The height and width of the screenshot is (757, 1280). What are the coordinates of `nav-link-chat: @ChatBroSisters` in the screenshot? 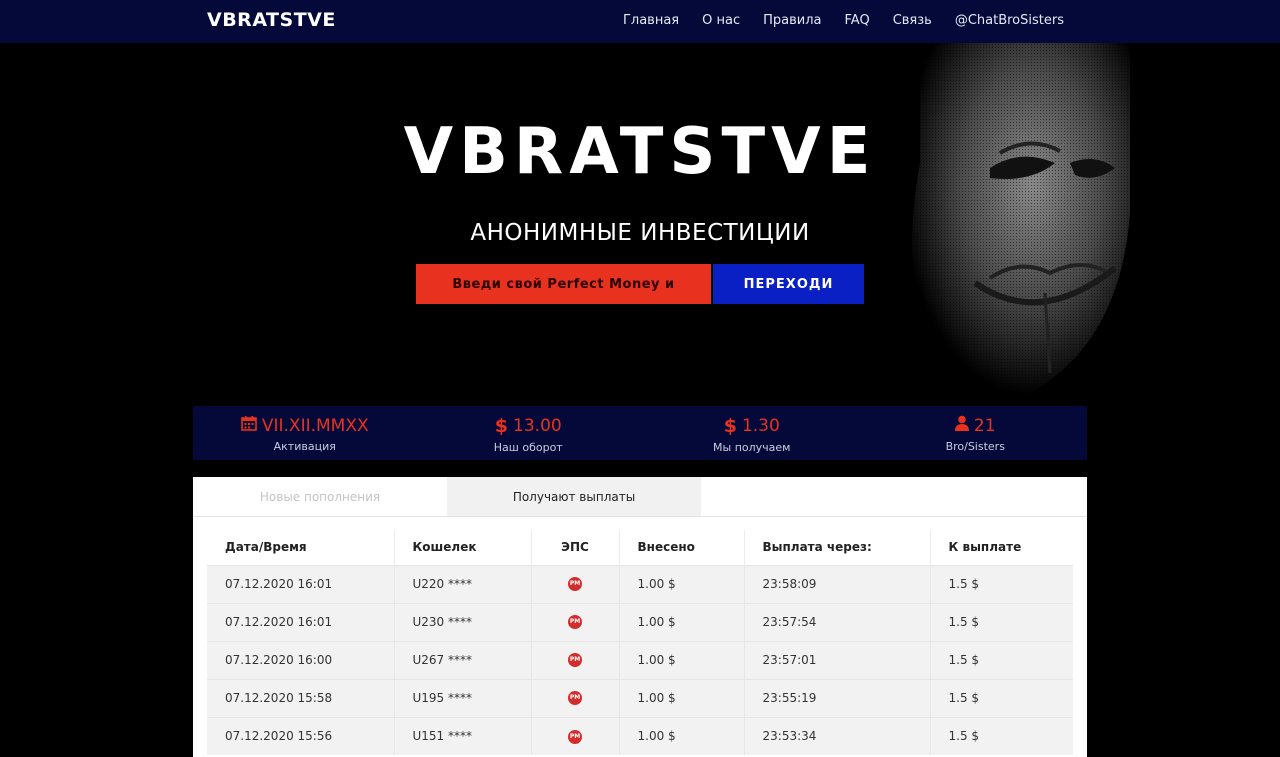 It's located at (1009, 20).